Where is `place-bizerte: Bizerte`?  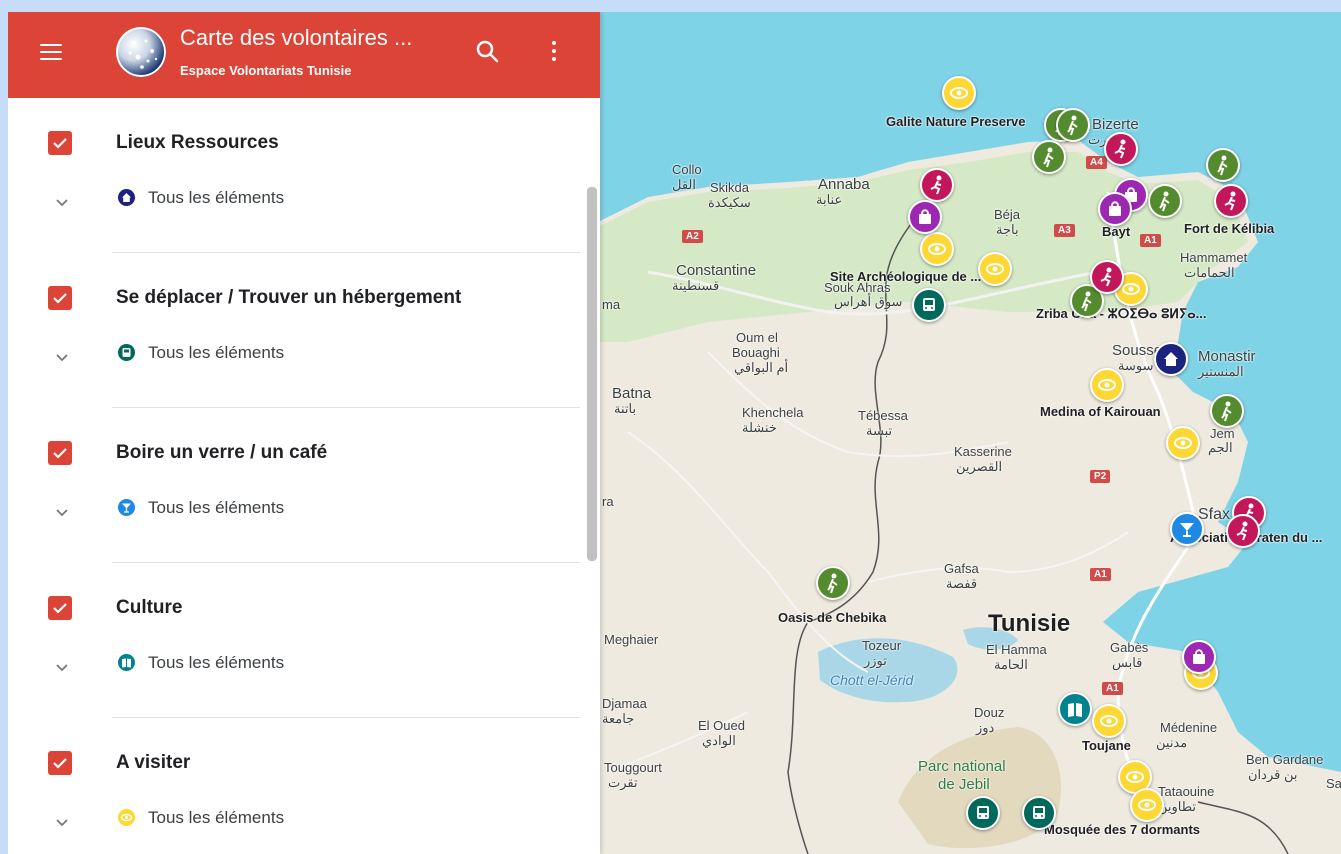
place-bizerte: Bizerte is located at coordinates (1115, 124).